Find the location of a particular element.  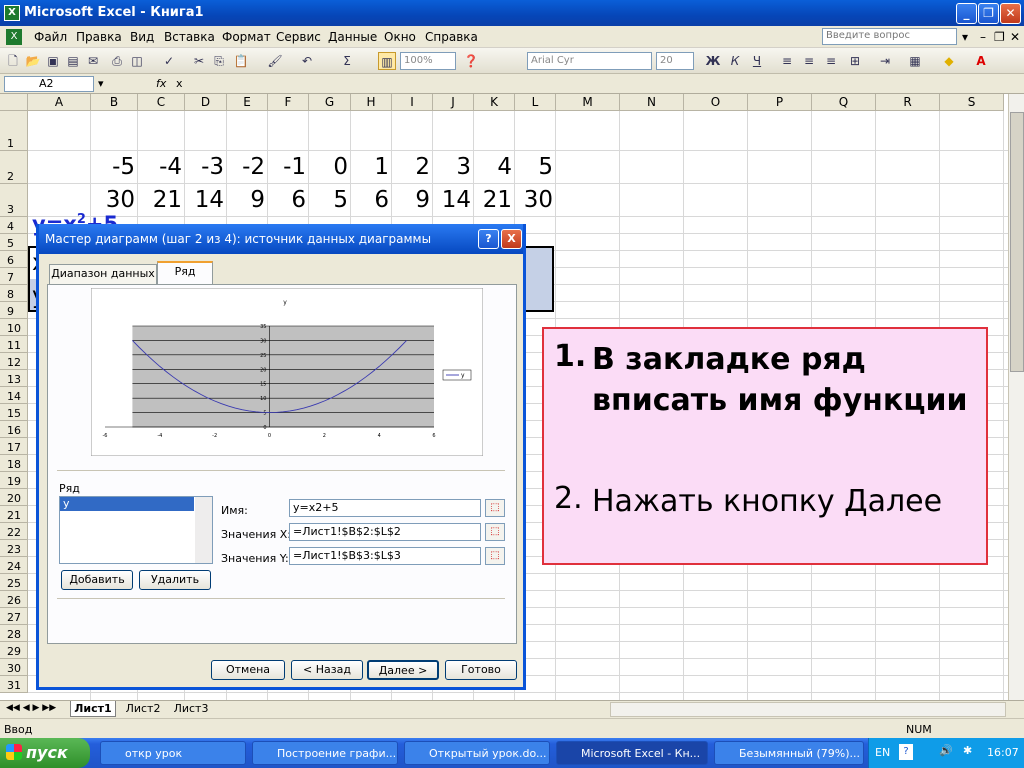

row-header-9: 9 is located at coordinates (14, 310).